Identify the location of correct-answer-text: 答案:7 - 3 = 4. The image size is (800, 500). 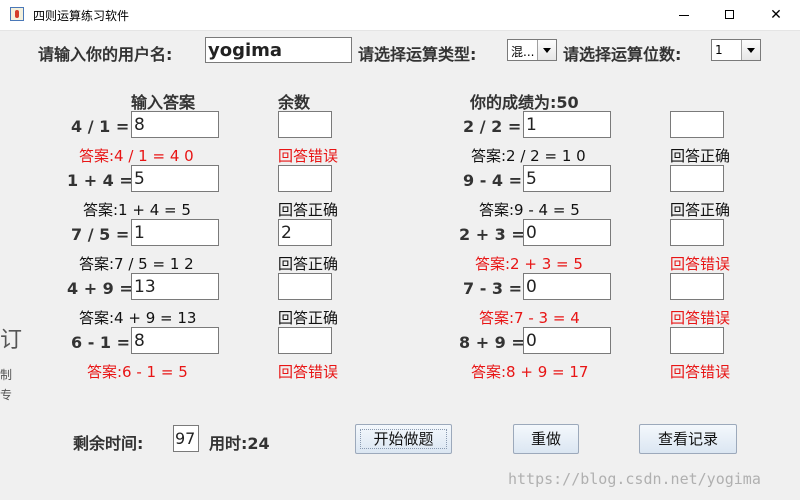
(529, 318).